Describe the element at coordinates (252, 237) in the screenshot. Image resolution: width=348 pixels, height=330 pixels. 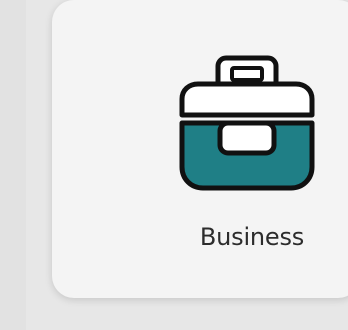
I see `card-label: Business` at that location.